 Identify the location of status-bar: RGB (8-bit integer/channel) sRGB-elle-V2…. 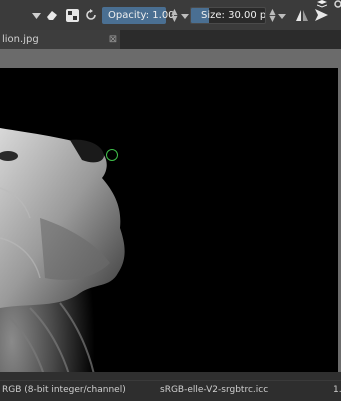
(170, 390).